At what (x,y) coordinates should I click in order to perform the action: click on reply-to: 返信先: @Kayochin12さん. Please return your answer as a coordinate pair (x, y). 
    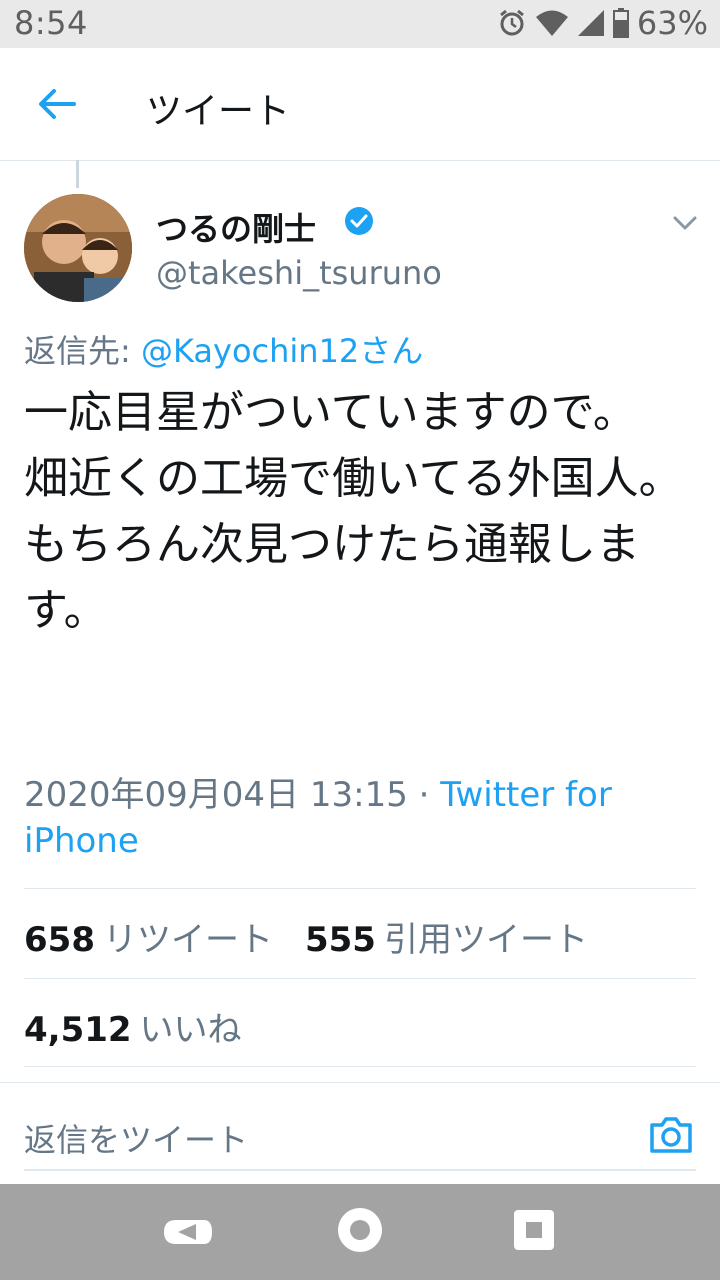
    Looking at the image, I should click on (223, 349).